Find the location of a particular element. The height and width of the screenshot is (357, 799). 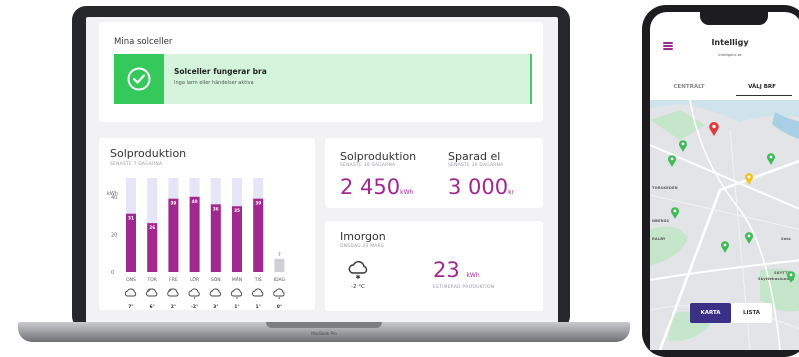

map-marker-red-icon is located at coordinates (714, 129).